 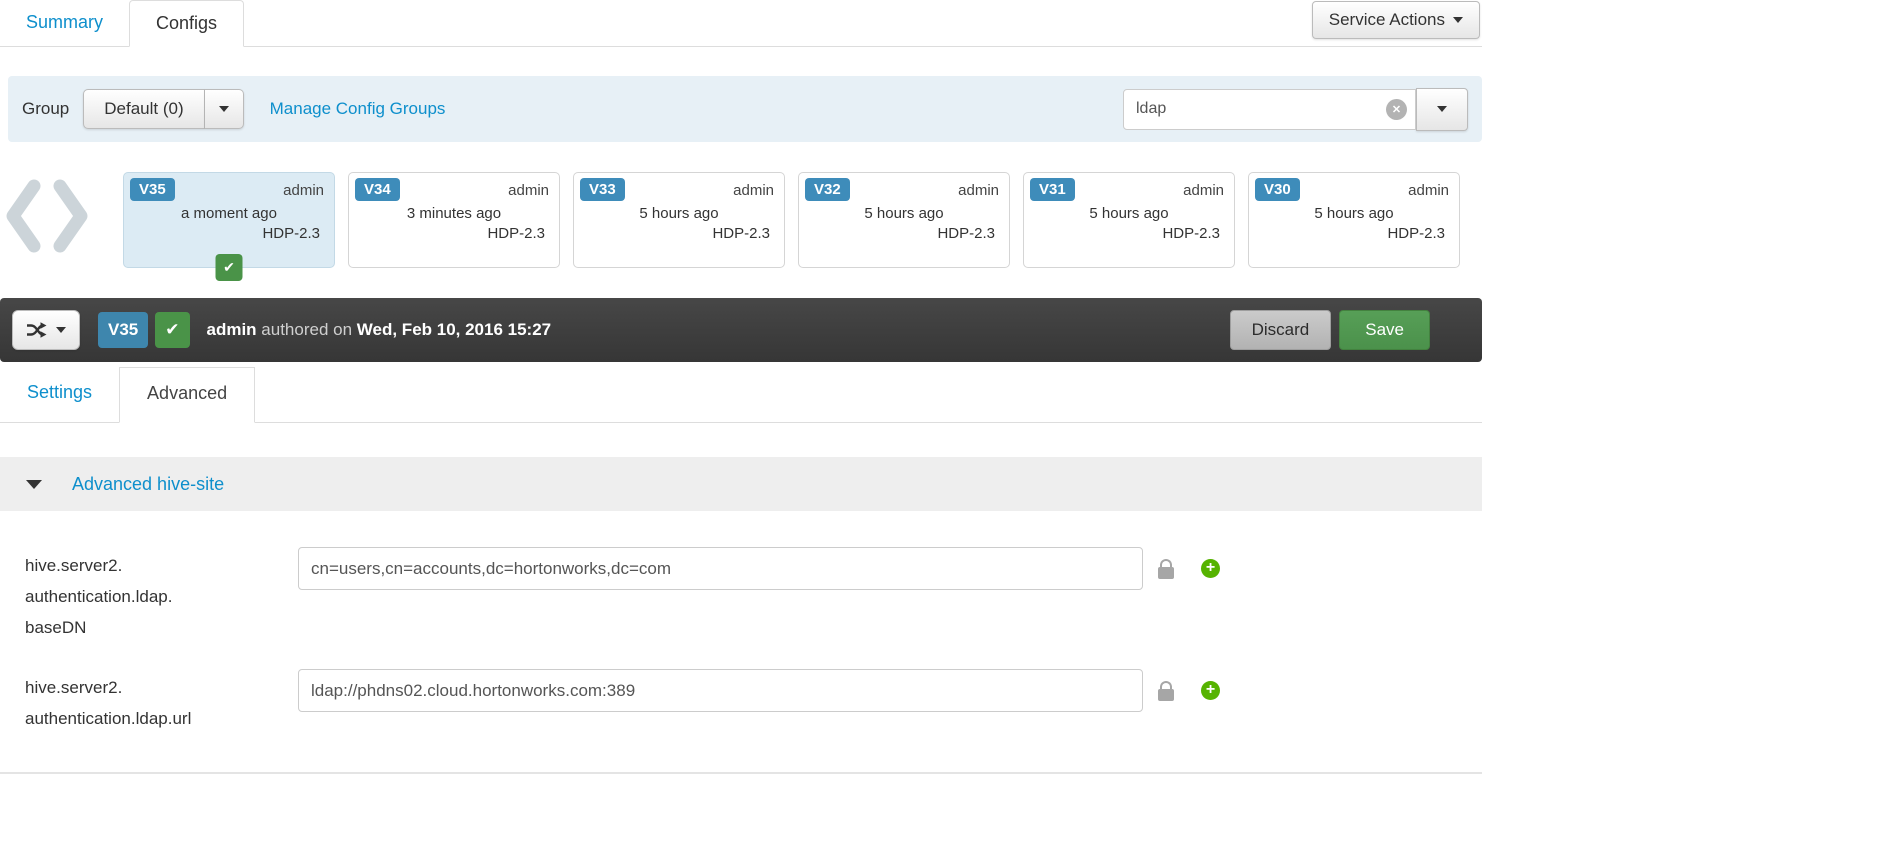 I want to click on filter-input, so click(x=1269, y=109).